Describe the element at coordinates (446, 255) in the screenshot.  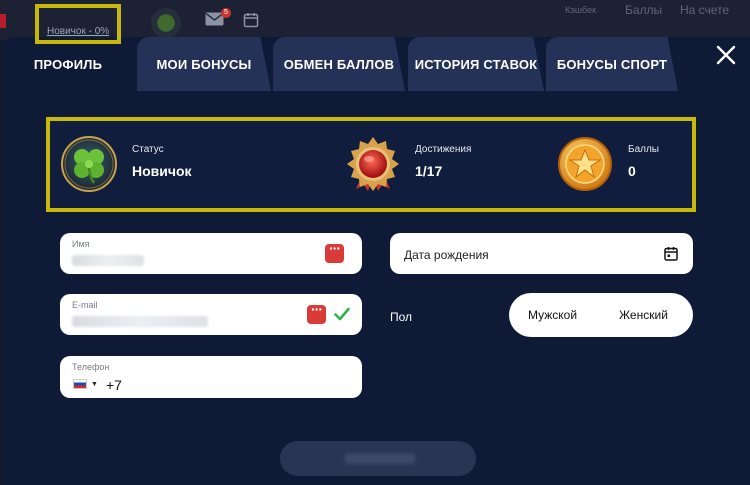
I see `birthdate-placeholder: Дата рождения` at that location.